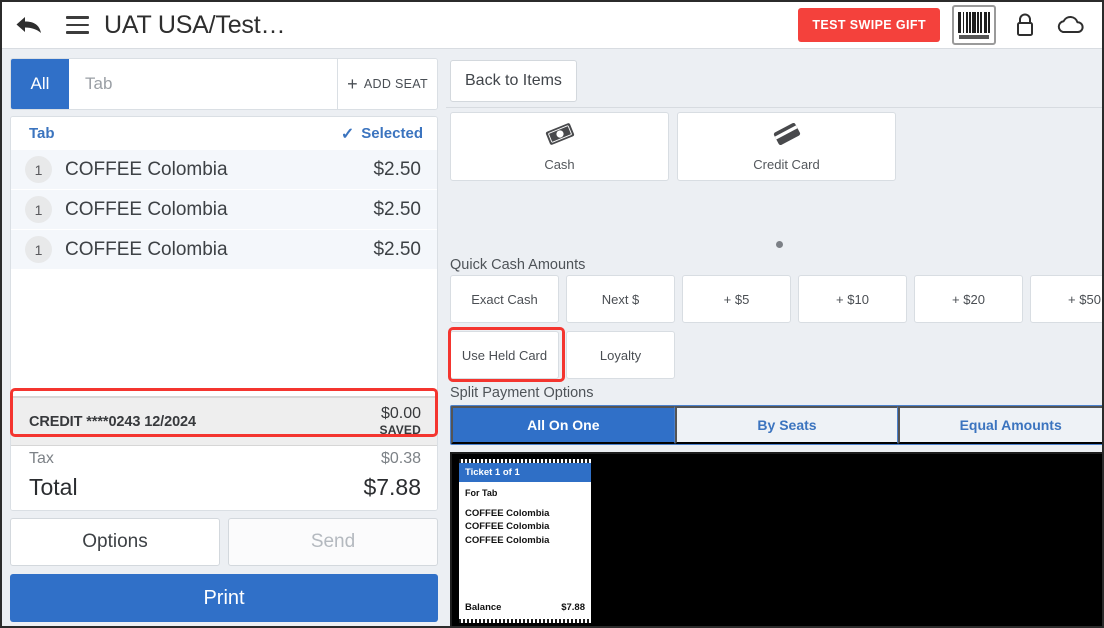 The height and width of the screenshot is (628, 1104). I want to click on total-label: Total, so click(53, 487).